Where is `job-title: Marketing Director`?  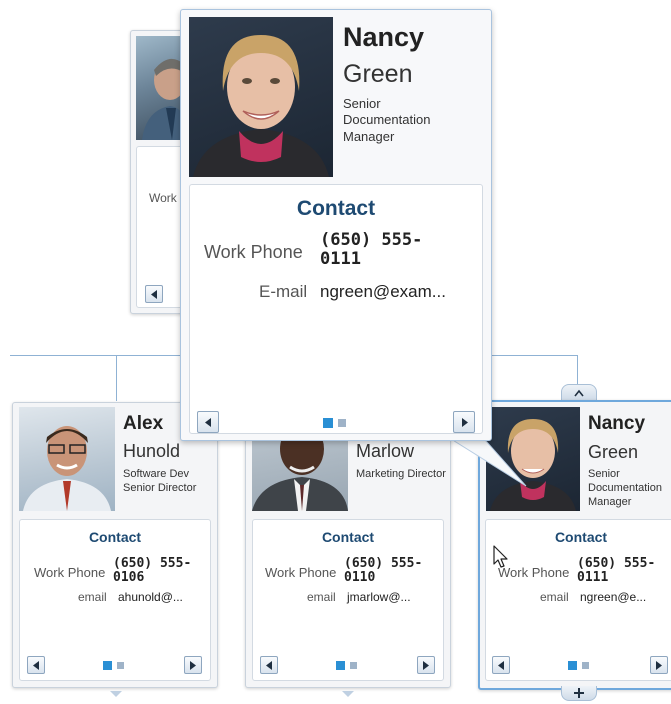
job-title: Marketing Director is located at coordinates (401, 474).